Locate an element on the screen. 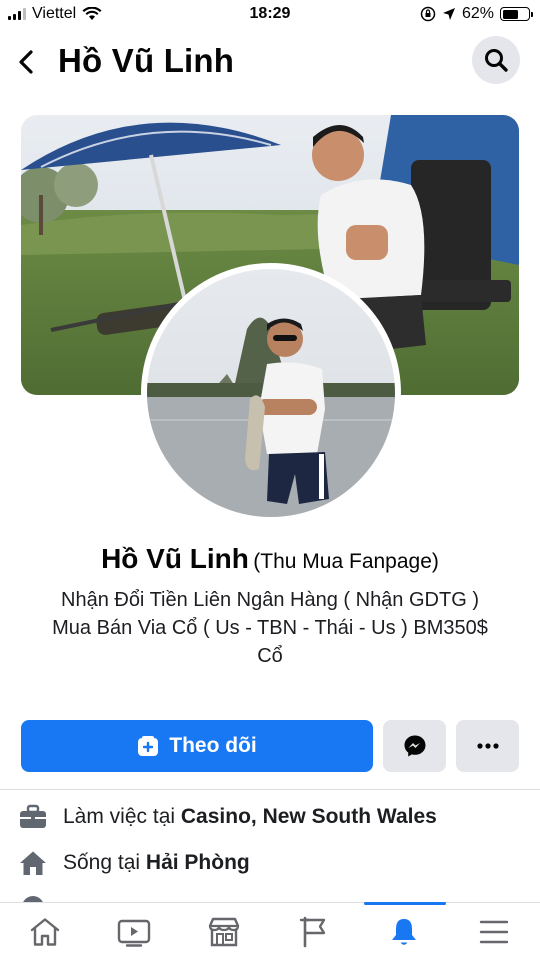  menu-icon is located at coordinates (494, 932).